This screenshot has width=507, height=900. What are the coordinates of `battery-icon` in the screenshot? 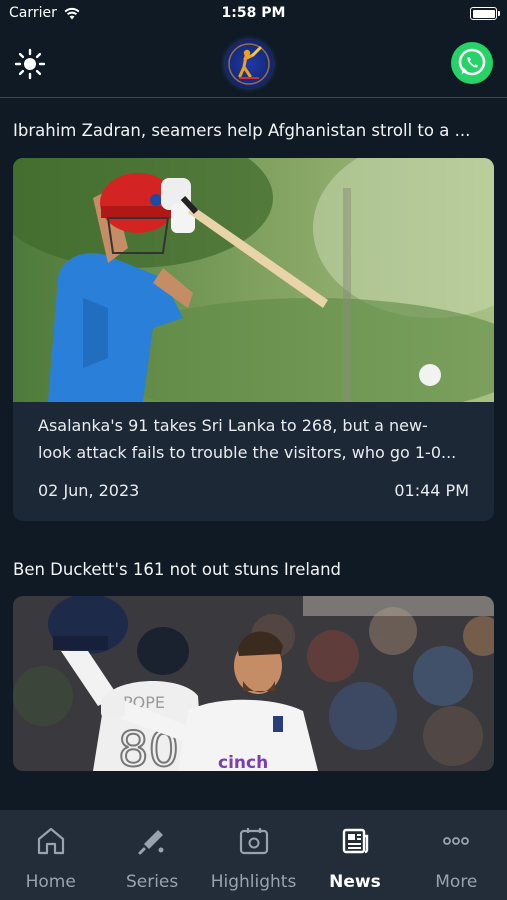 It's located at (485, 13).